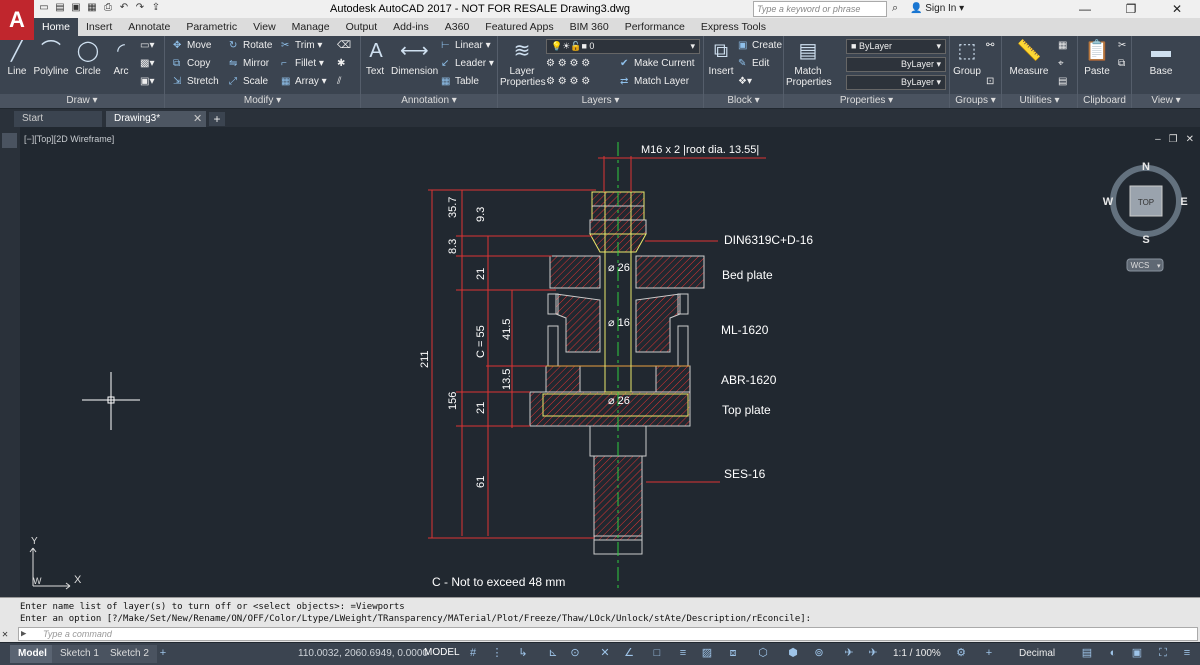  Describe the element at coordinates (129, 654) in the screenshot. I see `tab-sketch-2: Sketch 2` at that location.